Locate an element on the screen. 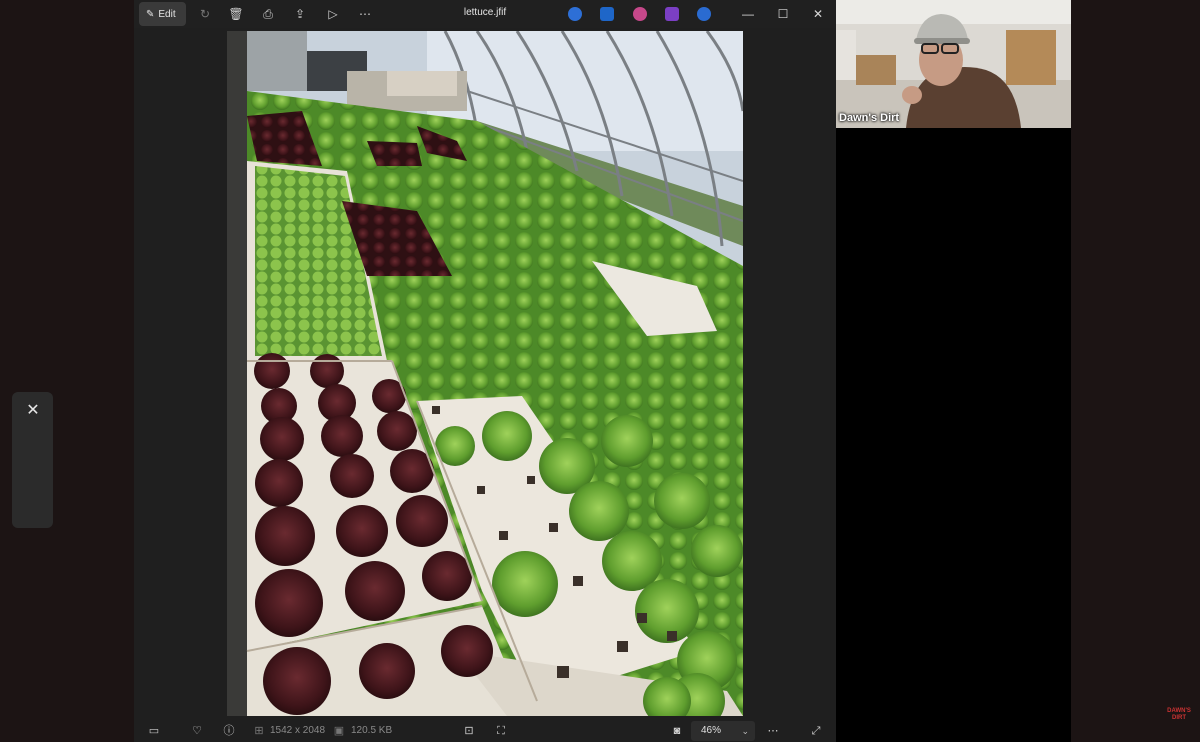 The width and height of the screenshot is (1200, 742). slideshow-icon: ▷ is located at coordinates (333, 14).